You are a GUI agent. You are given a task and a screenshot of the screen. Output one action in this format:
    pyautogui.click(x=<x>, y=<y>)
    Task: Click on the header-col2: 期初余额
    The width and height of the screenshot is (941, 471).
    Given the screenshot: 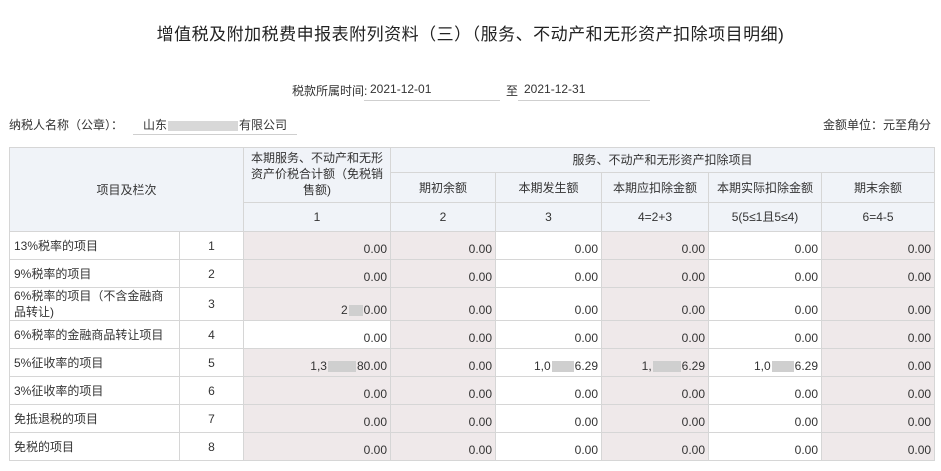 What is the action you would take?
    pyautogui.click(x=443, y=187)
    